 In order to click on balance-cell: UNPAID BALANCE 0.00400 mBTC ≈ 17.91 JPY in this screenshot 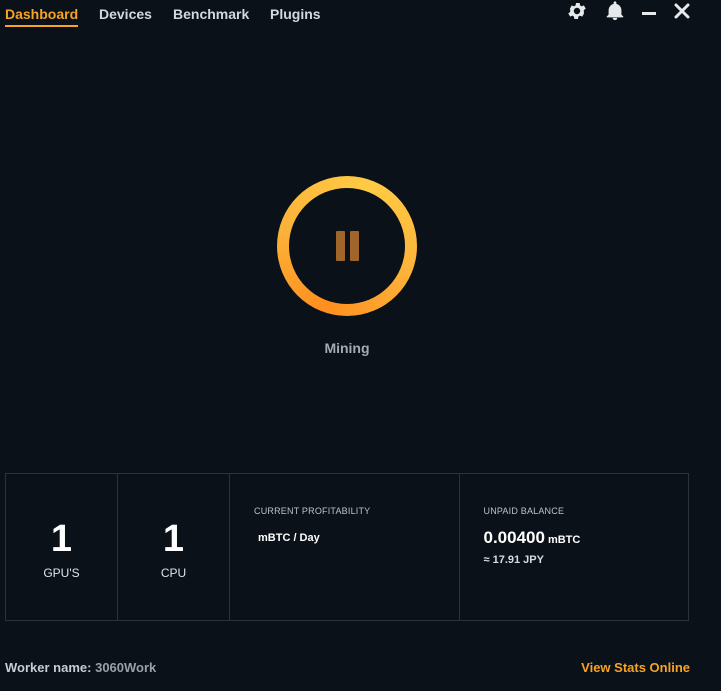, I will do `click(574, 547)`.